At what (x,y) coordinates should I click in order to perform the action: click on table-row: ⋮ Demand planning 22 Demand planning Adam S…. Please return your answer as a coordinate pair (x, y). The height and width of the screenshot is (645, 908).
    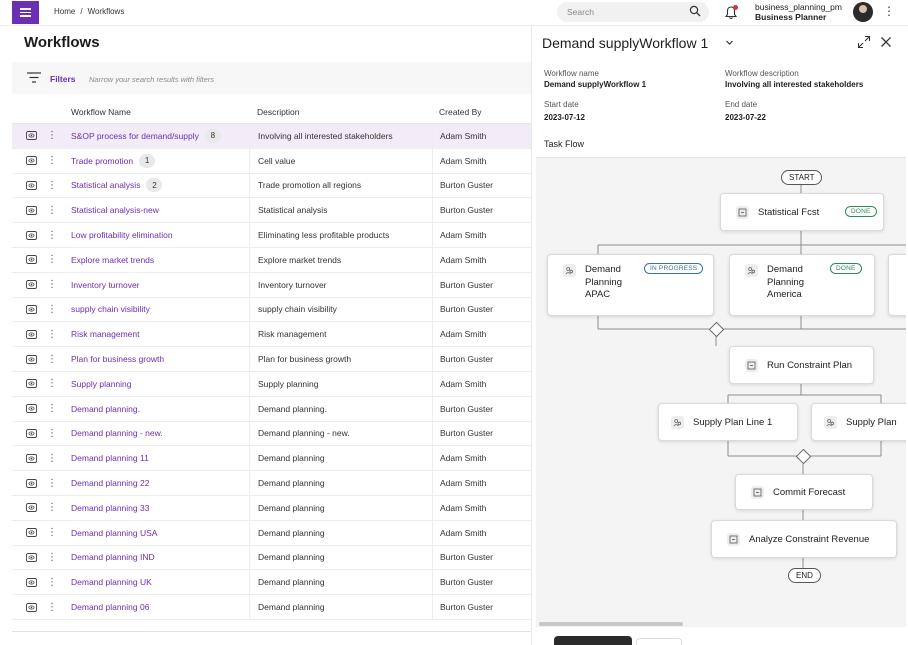
    Looking at the image, I should click on (271, 483).